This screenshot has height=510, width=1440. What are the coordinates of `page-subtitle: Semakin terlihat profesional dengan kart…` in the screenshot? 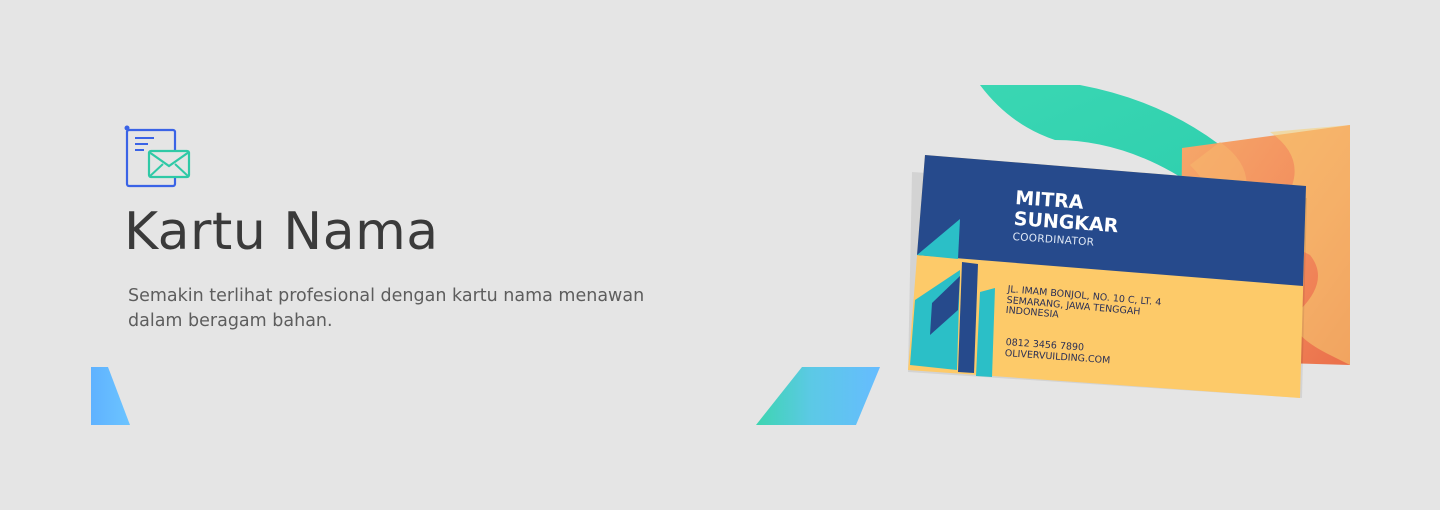 It's located at (438, 309).